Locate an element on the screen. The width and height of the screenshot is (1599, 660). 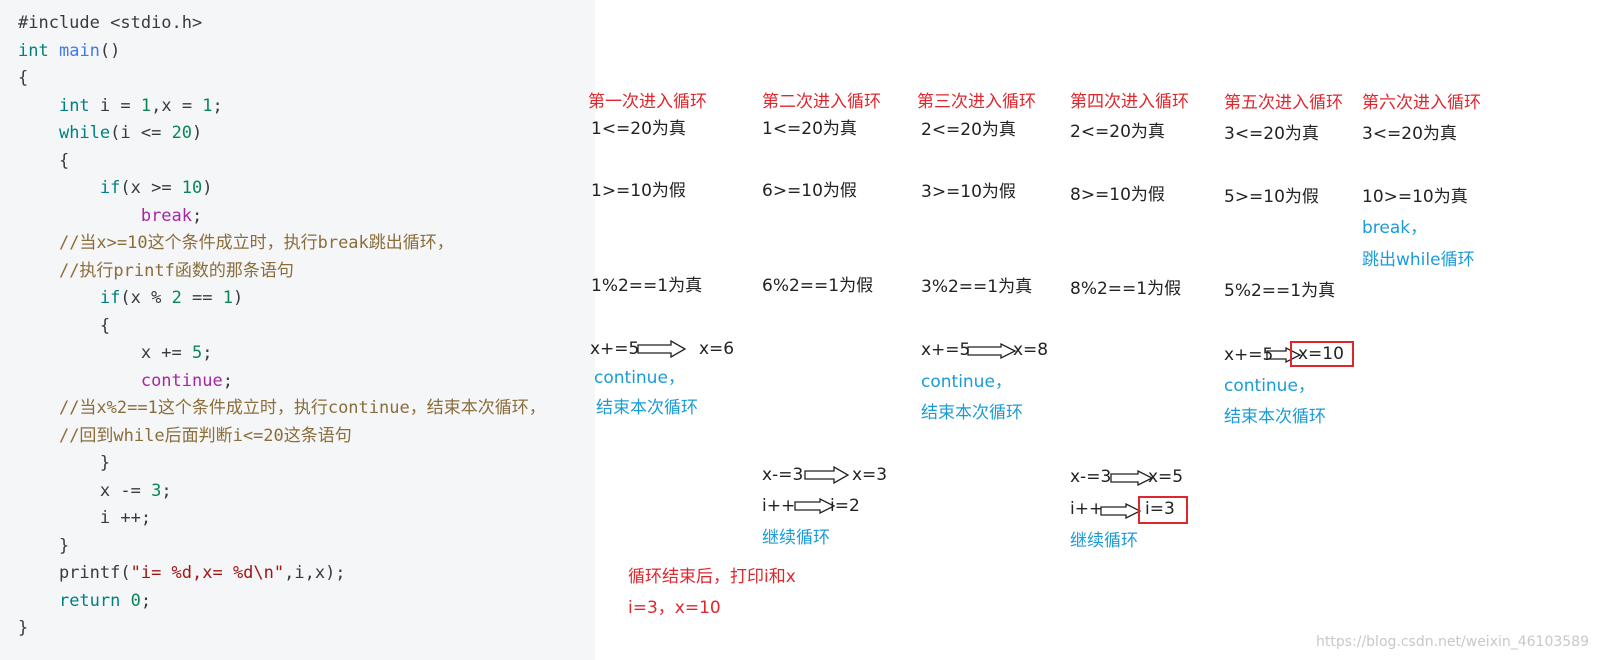
iteration-6-break-note-2: 跳出while循环 is located at coordinates (1418, 260).